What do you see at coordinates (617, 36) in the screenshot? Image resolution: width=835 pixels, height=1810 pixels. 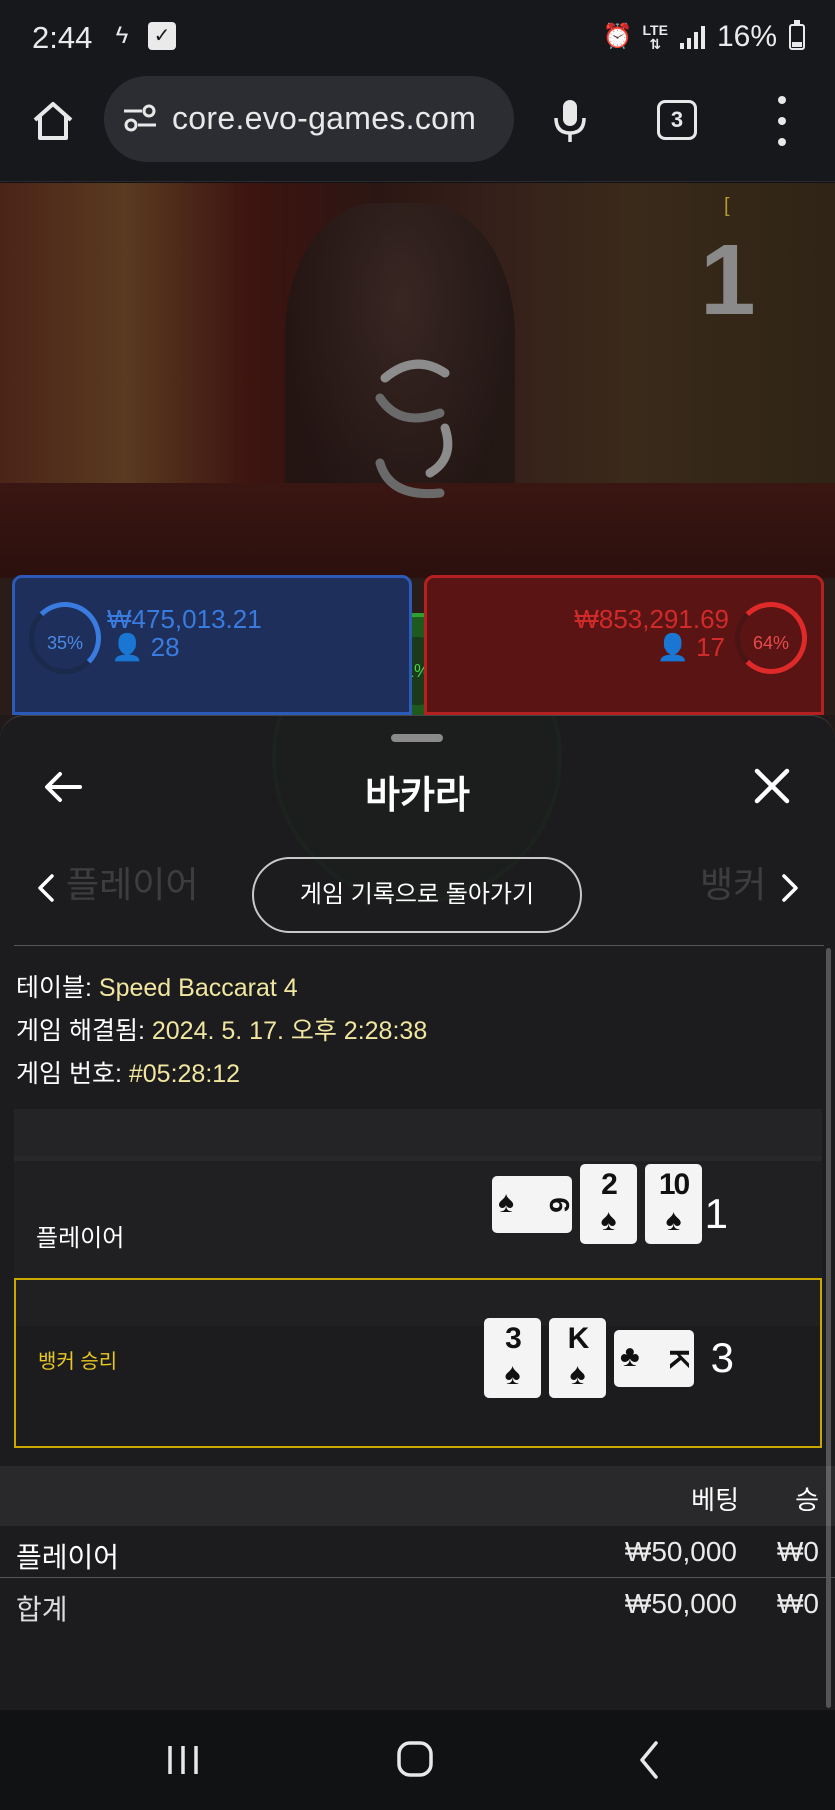 I see `alarm-icon: ⏰` at bounding box center [617, 36].